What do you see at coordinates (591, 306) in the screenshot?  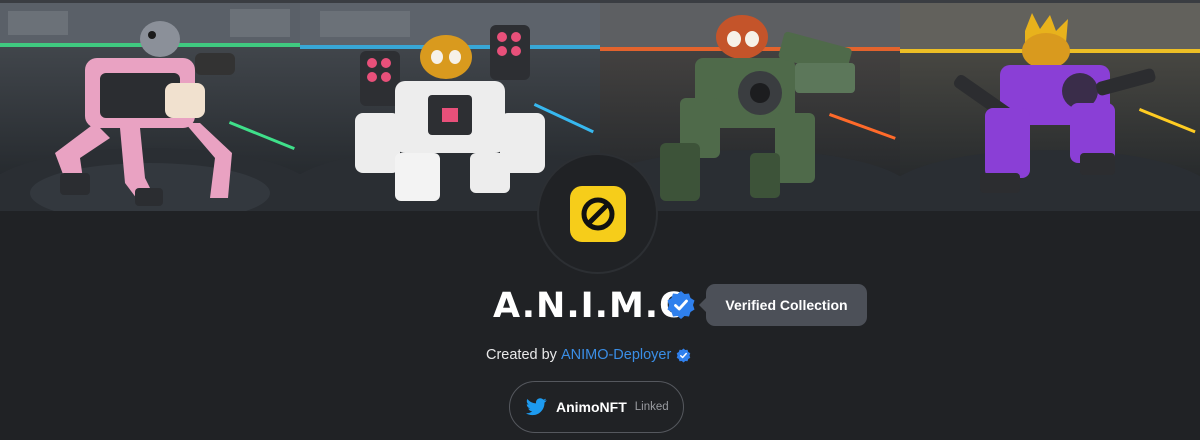 I see `collection-title: A.N.I.M.O` at bounding box center [591, 306].